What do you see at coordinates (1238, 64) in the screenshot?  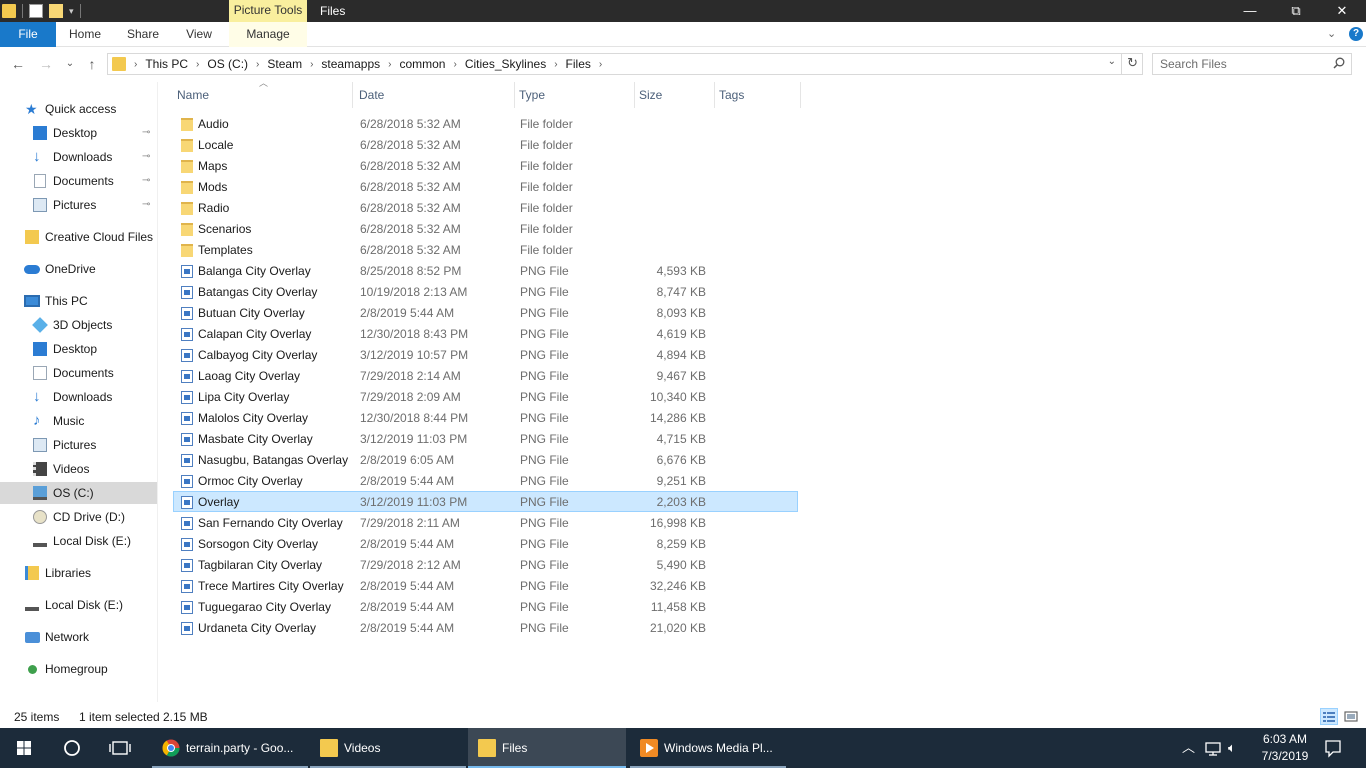 I see `search-input` at bounding box center [1238, 64].